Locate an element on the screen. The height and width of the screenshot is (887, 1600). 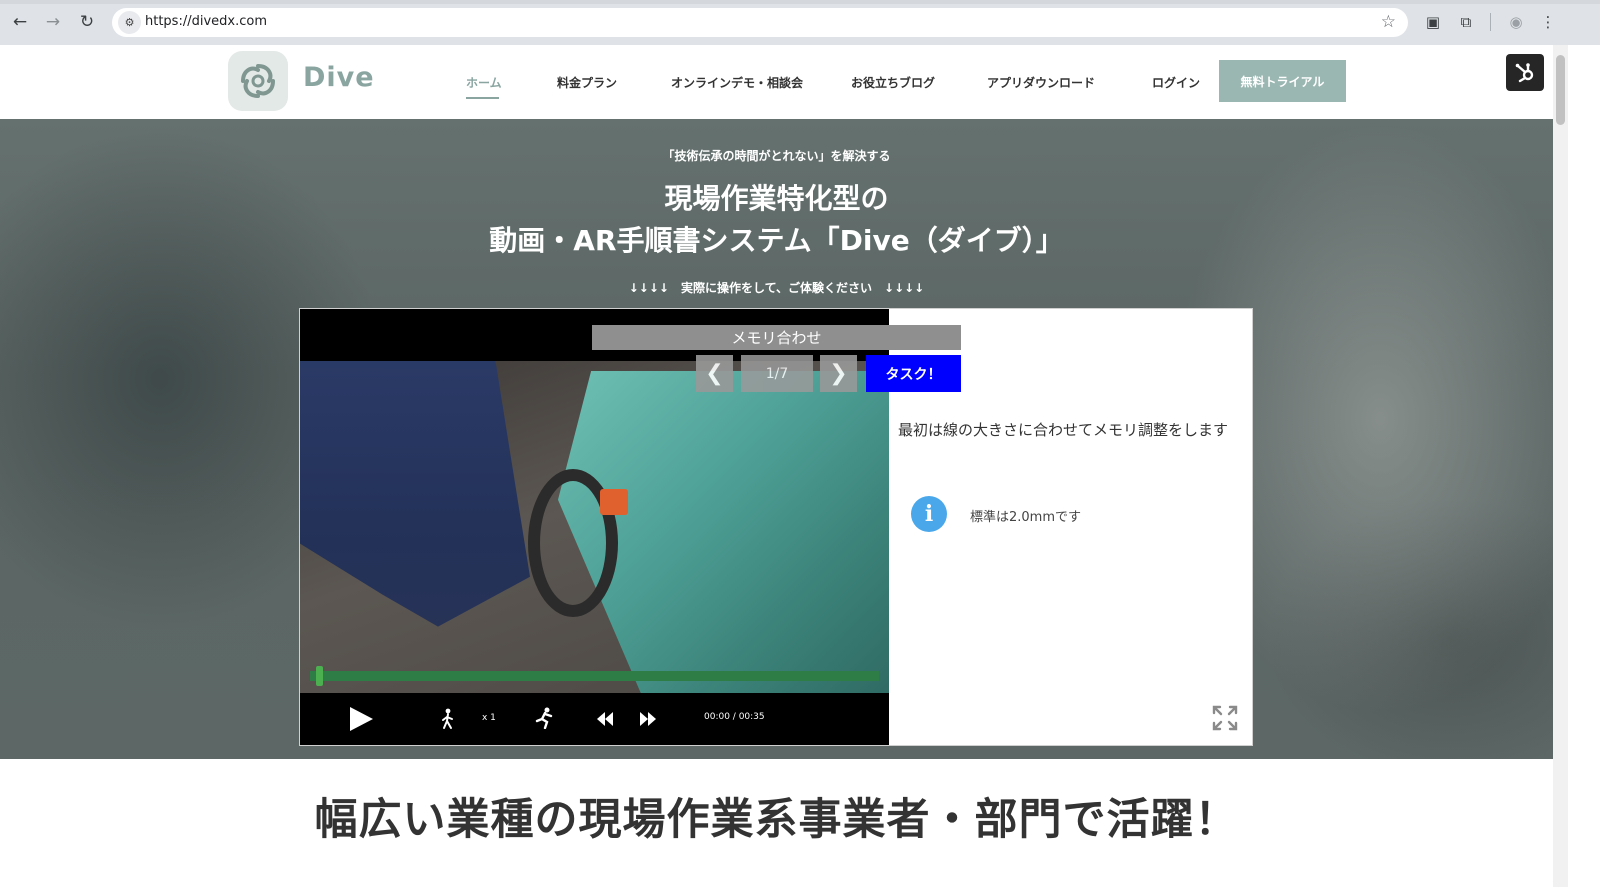
toolbar-divider is located at coordinates (1490, 22).